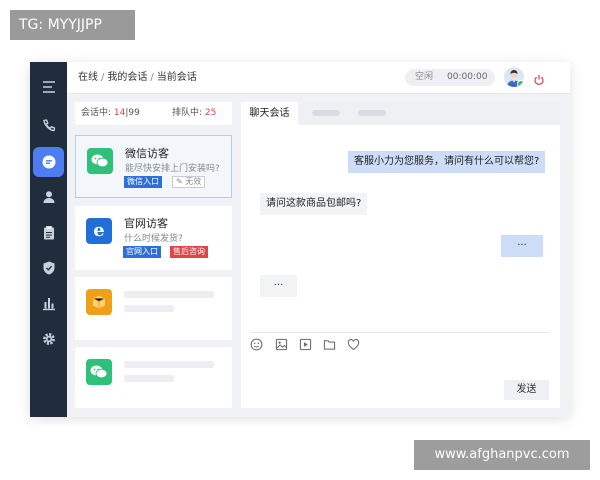  Describe the element at coordinates (99, 231) in the screenshot. I see `ie-browser-icon: e` at that location.